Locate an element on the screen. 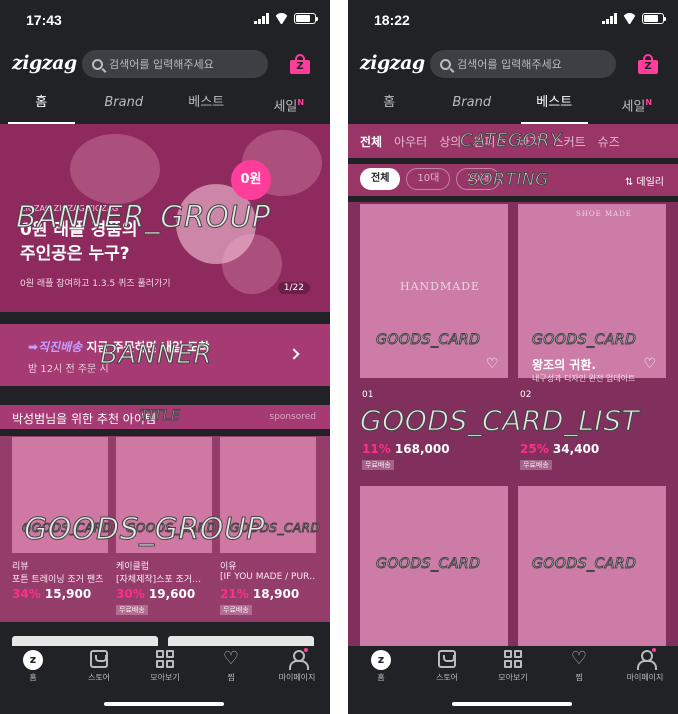  goods-discount: 25% is located at coordinates (534, 449).